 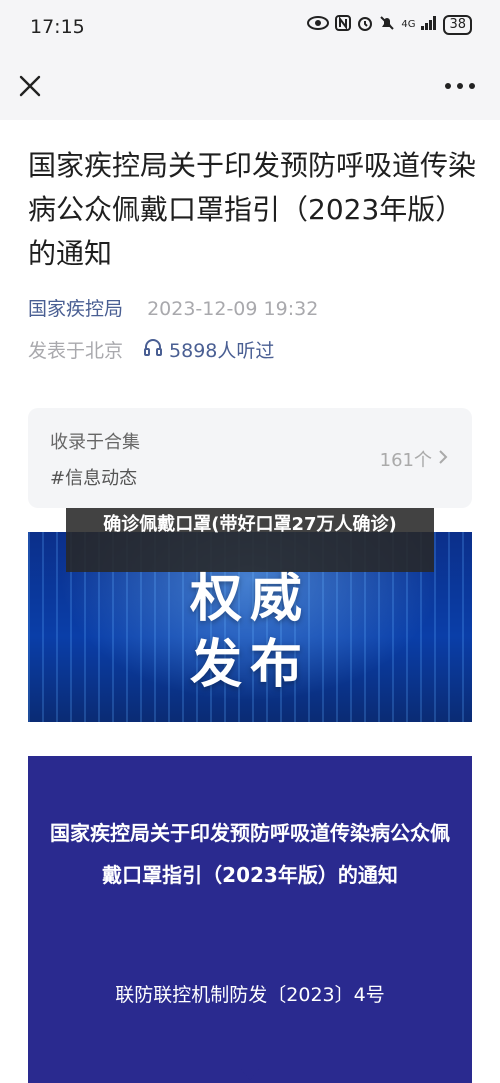 What do you see at coordinates (252, 209) in the screenshot?
I see `article-title: 国家疾控局关于印发预防呼吸道传染病公众佩戴口罩指引（2023年版）的通知` at bounding box center [252, 209].